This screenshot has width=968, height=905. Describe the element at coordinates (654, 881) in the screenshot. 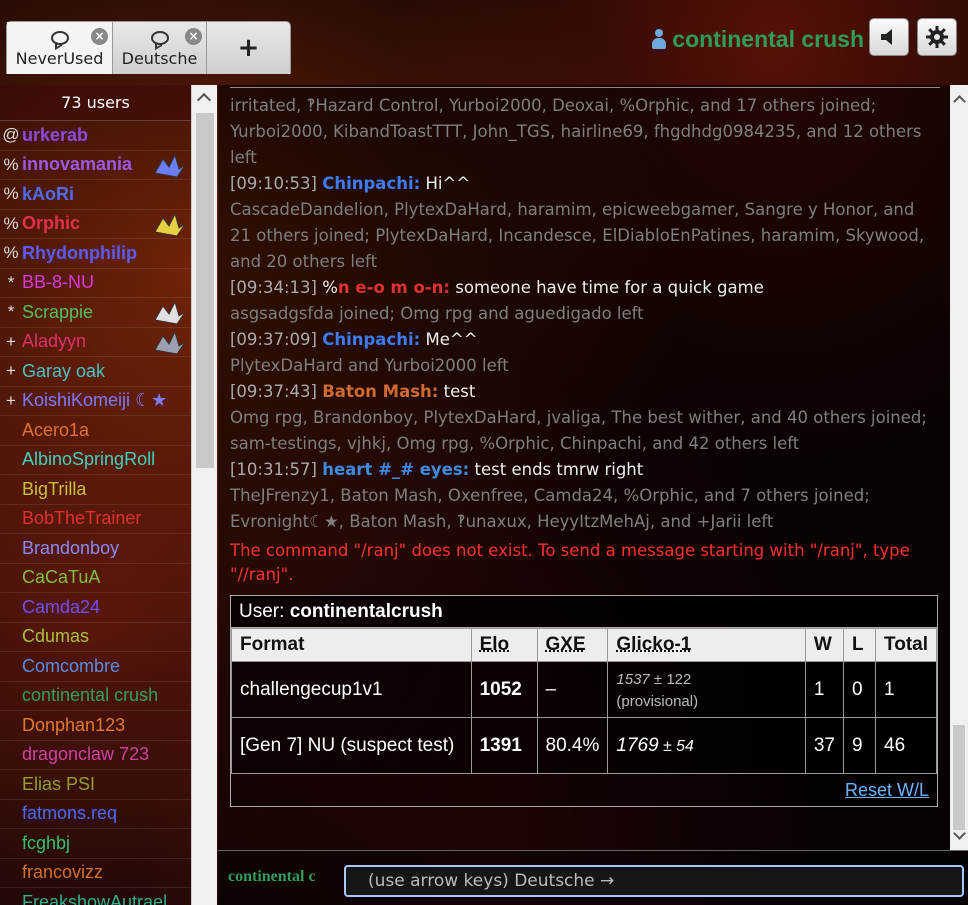

I see `chat-input: (use arrow keys) Deutsche →` at that location.